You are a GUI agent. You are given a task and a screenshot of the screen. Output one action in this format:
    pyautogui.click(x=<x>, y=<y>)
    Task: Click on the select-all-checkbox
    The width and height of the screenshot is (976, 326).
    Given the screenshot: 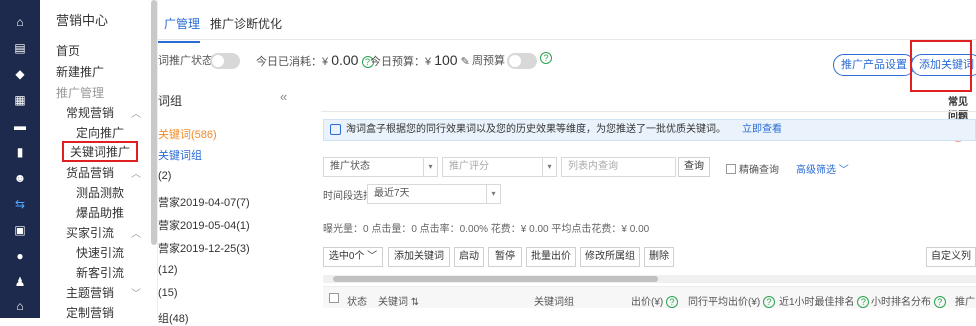 What is the action you would take?
    pyautogui.click(x=335, y=299)
    